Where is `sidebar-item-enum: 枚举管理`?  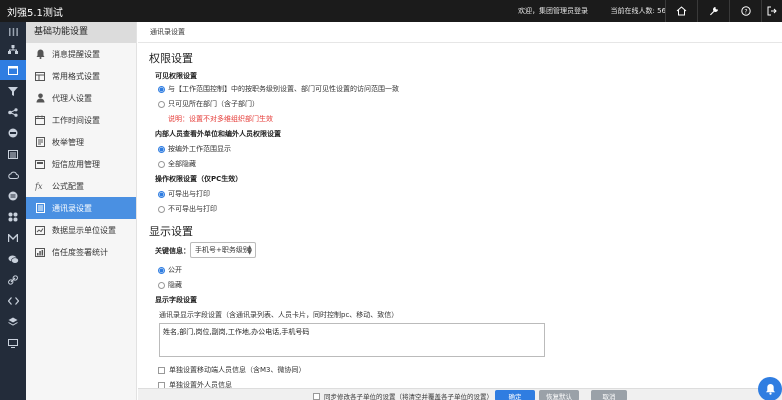 sidebar-item-enum: 枚举管理 is located at coordinates (81, 142).